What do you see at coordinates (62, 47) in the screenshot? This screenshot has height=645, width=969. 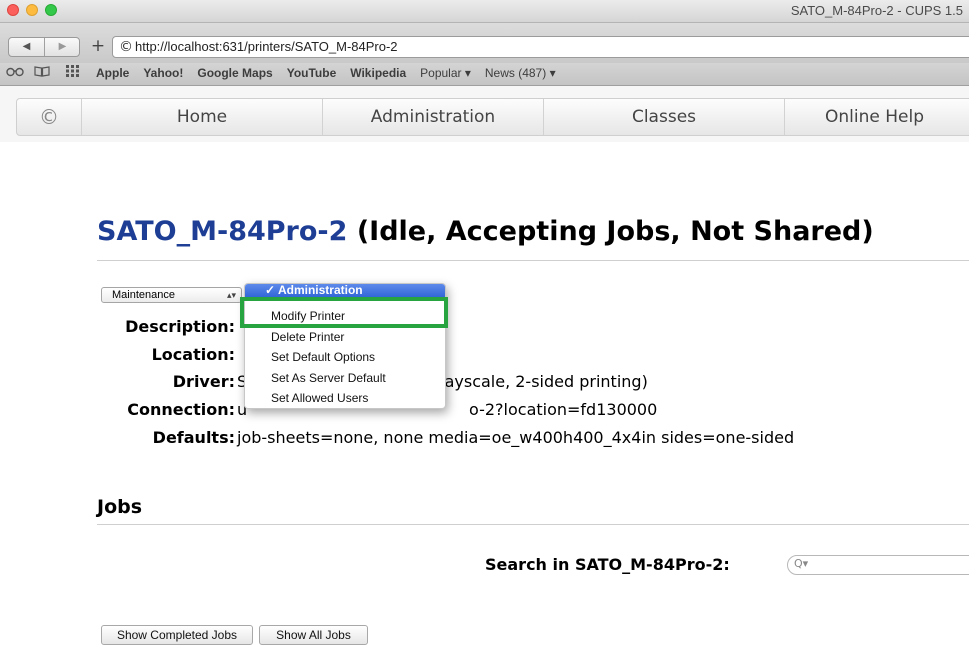 I see `forward-button: ▶` at bounding box center [62, 47].